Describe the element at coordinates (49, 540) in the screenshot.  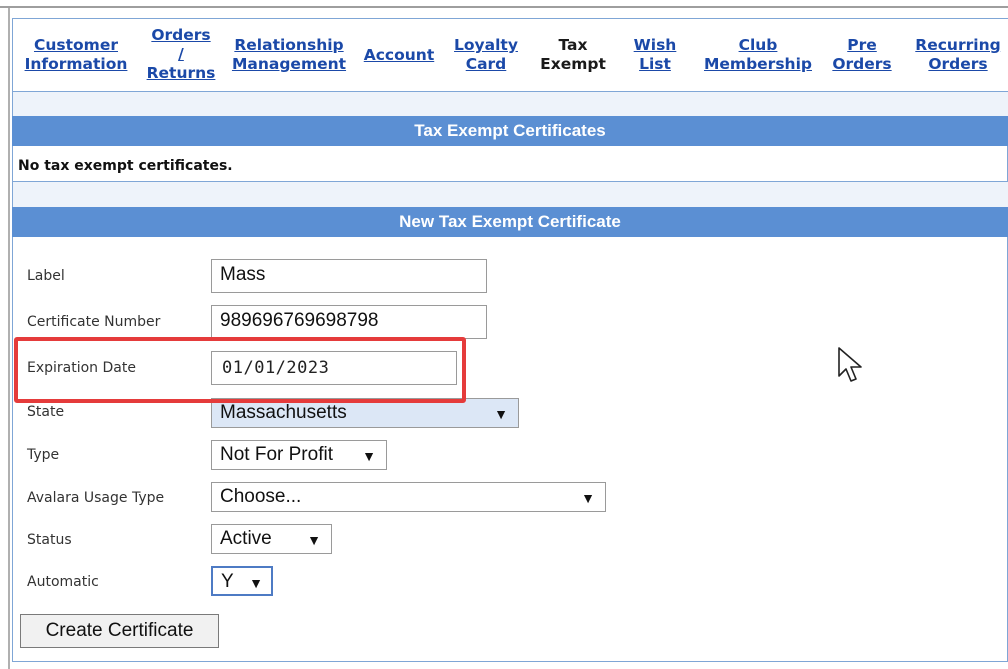
I see `status-label: Status` at that location.